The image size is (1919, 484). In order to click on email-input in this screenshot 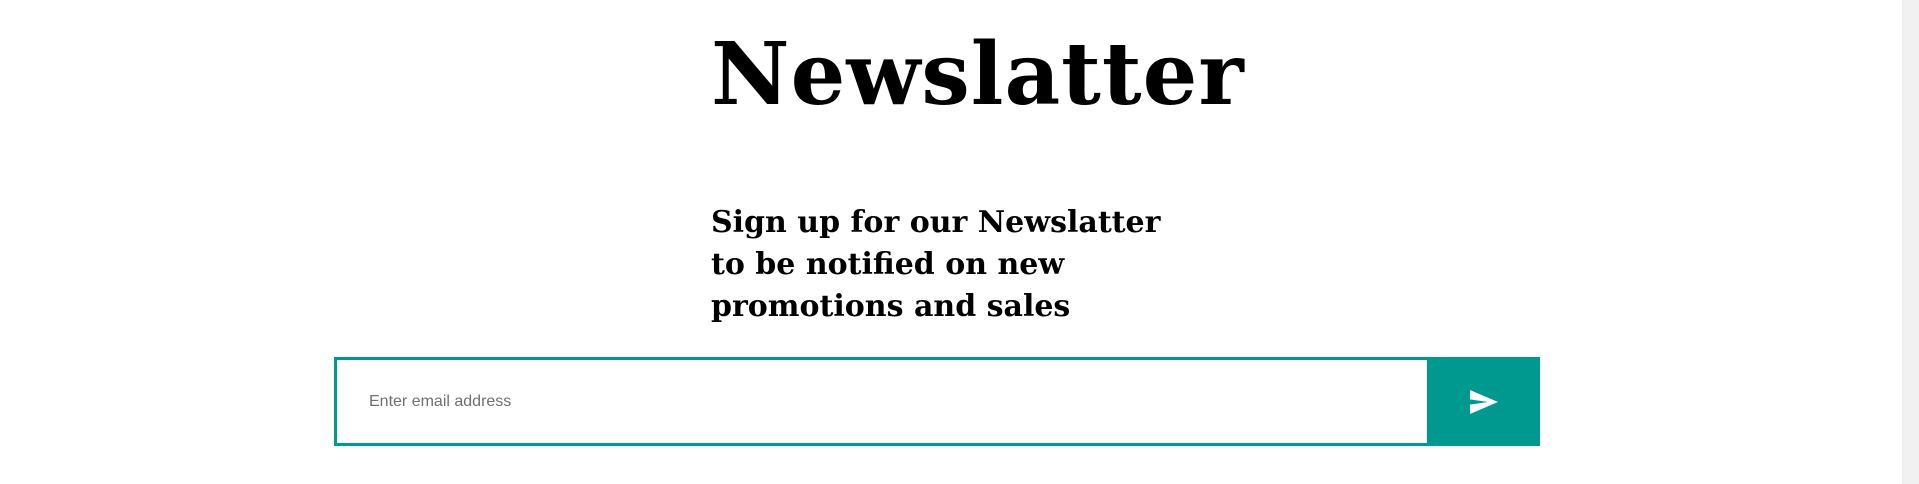, I will do `click(880, 401)`.